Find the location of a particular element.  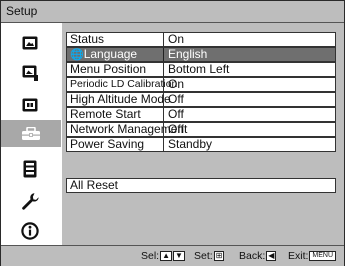

wrench-icon is located at coordinates (30, 201).